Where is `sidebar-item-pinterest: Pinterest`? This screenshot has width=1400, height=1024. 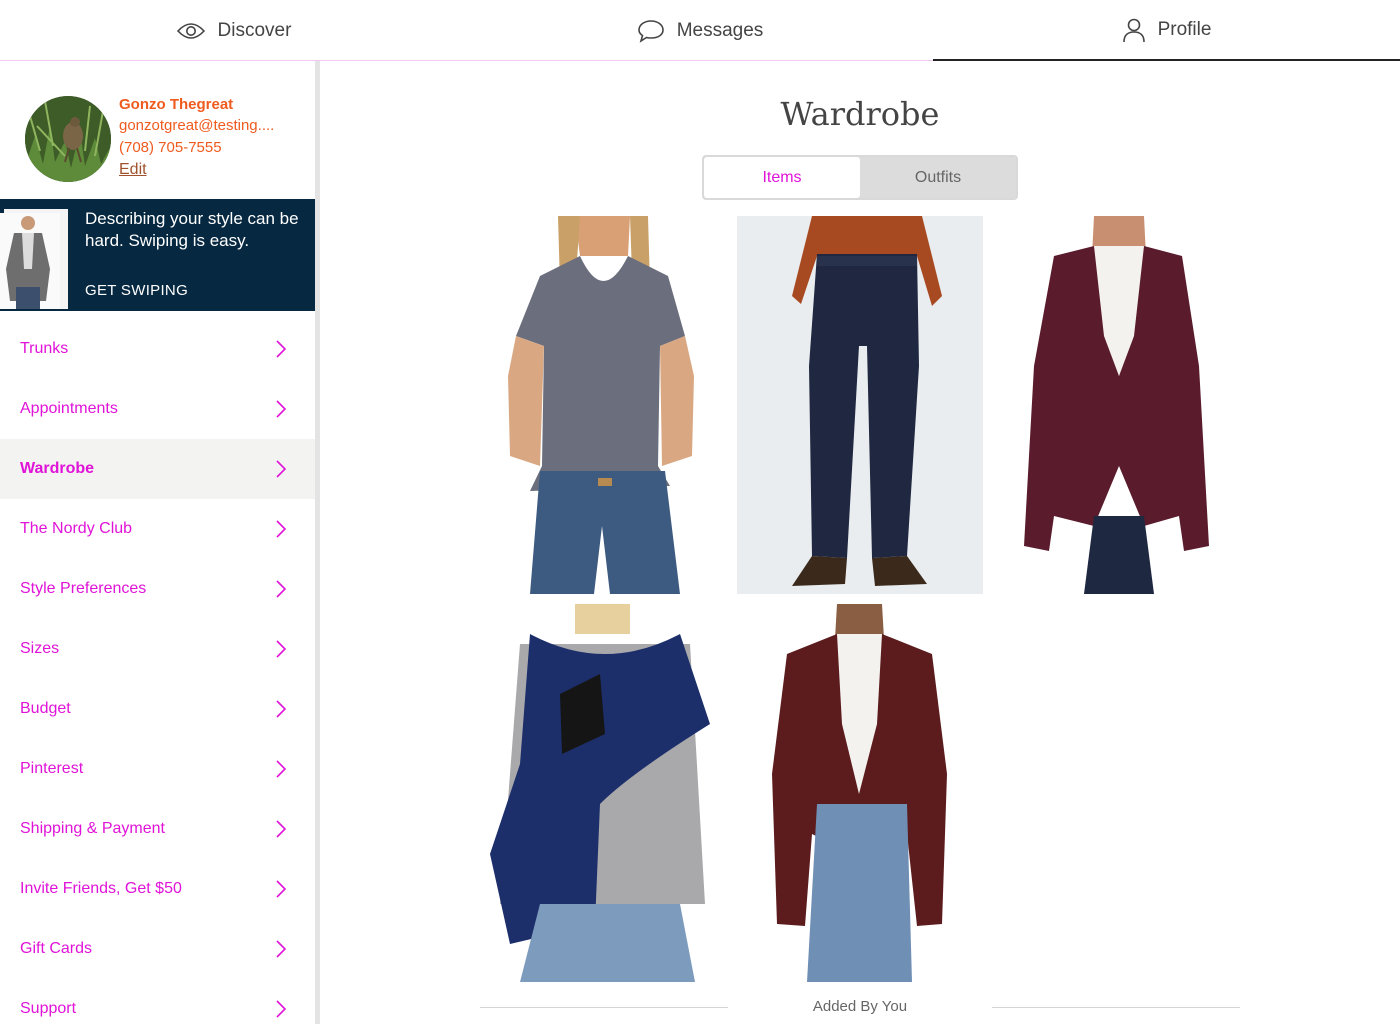
sidebar-item-pinterest: Pinterest is located at coordinates (157, 769).